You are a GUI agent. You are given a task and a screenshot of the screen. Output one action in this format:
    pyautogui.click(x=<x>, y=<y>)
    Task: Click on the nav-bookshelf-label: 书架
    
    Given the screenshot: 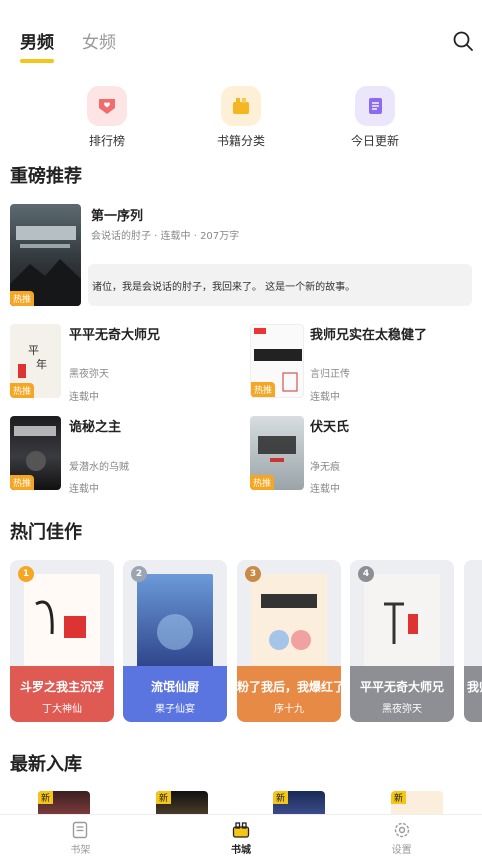 What is the action you would take?
    pyautogui.click(x=80, y=850)
    